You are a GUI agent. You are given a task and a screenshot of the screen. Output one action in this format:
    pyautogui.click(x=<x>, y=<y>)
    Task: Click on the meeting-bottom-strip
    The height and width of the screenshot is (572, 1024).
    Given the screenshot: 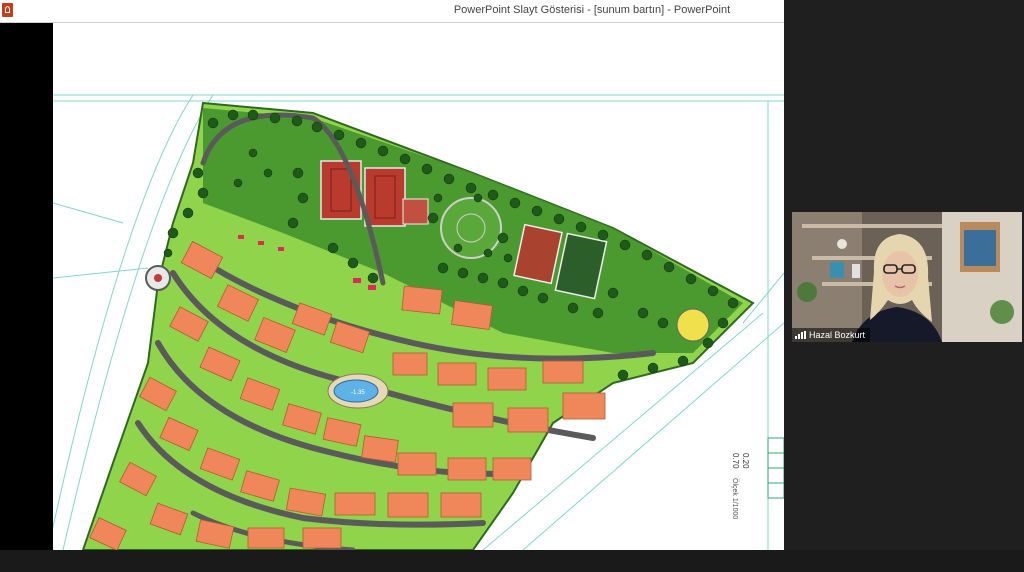 What is the action you would take?
    pyautogui.click(x=512, y=561)
    